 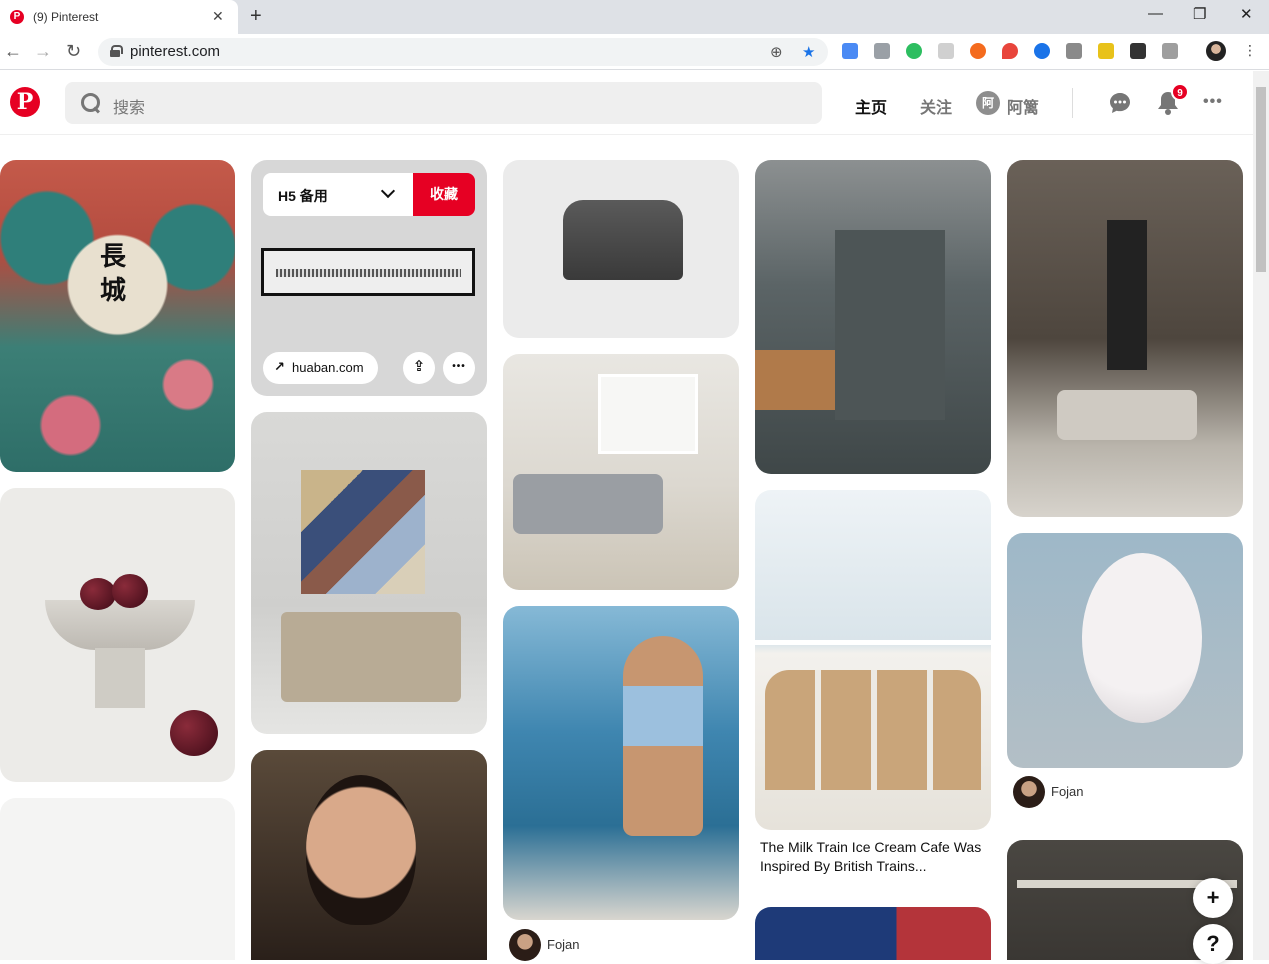 What do you see at coordinates (1142, 638) in the screenshot?
I see `kitten-image` at bounding box center [1142, 638].